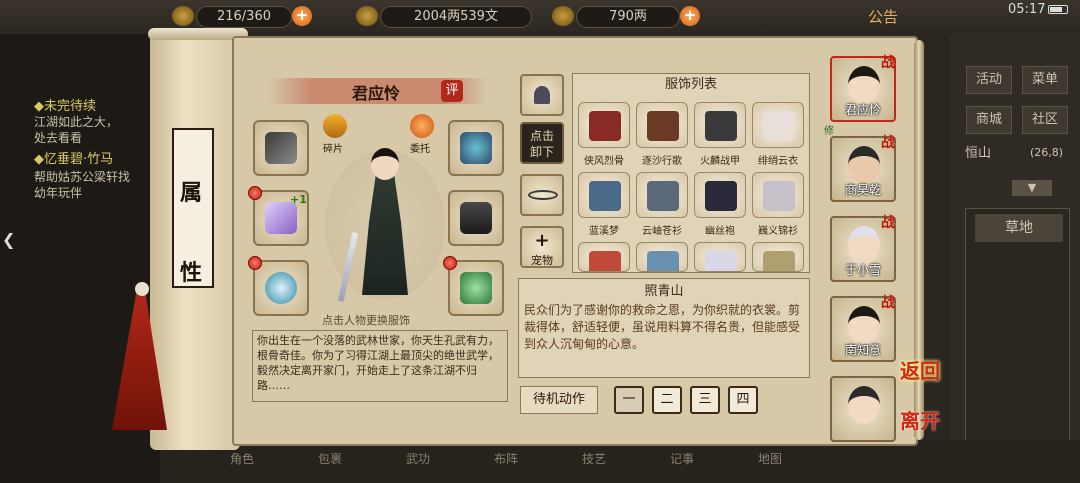  I want to click on clothing-label: 幽丝袍, so click(720, 231).